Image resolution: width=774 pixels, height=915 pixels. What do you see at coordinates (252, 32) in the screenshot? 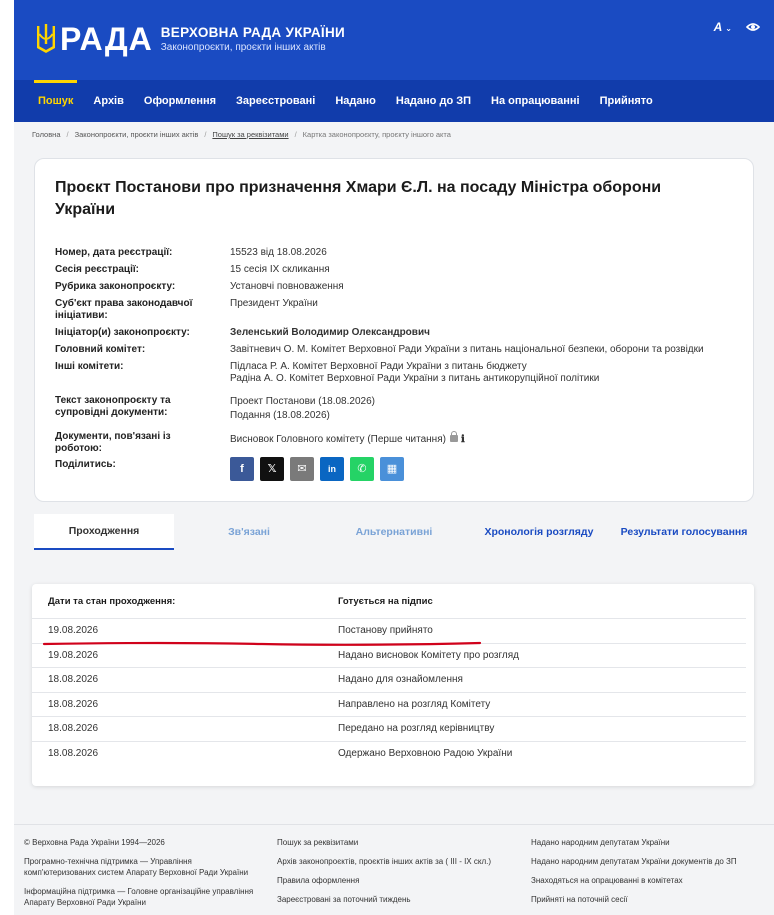
I see `site-title: ВЕРХОВНА РАДА УКРАЇНИ` at bounding box center [252, 32].